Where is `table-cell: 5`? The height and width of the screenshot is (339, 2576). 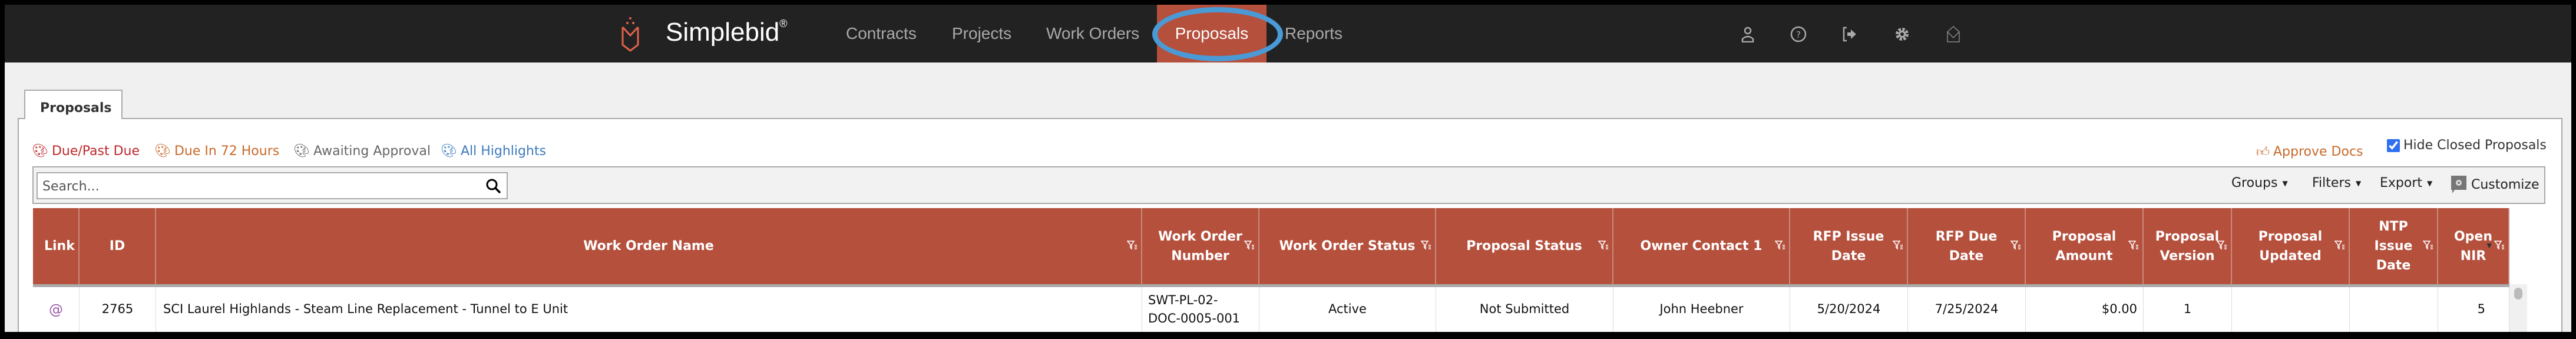
table-cell: 5 is located at coordinates (2473, 309).